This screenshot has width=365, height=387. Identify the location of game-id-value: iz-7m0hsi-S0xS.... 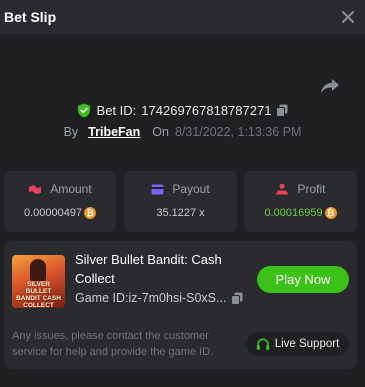
(177, 298).